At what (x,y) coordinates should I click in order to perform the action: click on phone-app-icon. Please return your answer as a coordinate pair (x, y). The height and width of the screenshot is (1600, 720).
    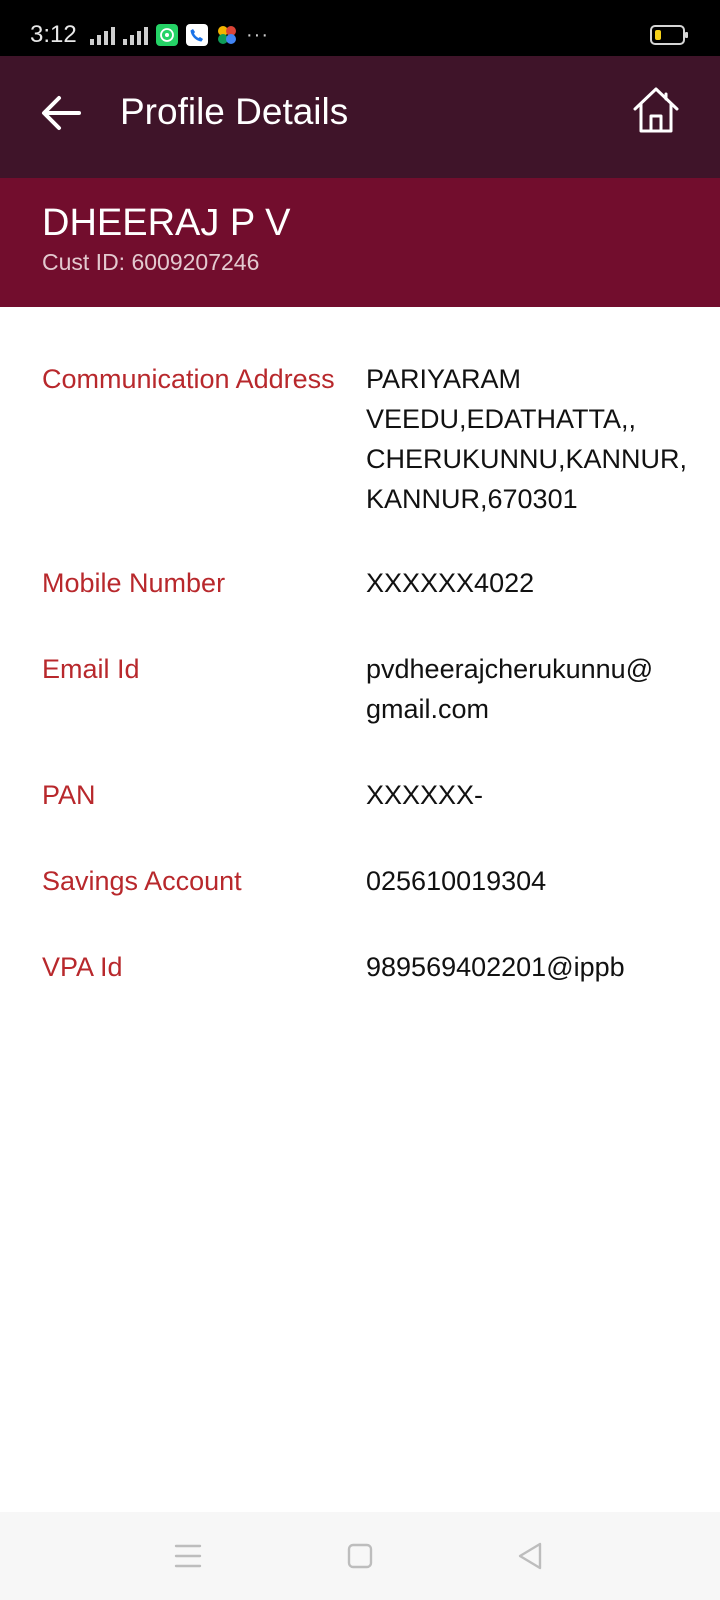
    Looking at the image, I should click on (197, 35).